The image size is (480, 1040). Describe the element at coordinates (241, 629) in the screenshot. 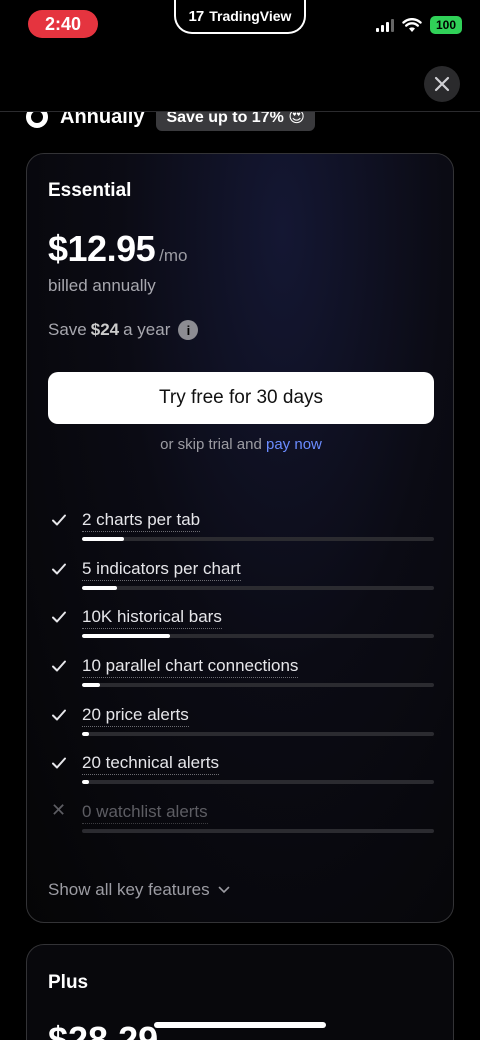

I see `feature-item: 10K historical bars` at that location.